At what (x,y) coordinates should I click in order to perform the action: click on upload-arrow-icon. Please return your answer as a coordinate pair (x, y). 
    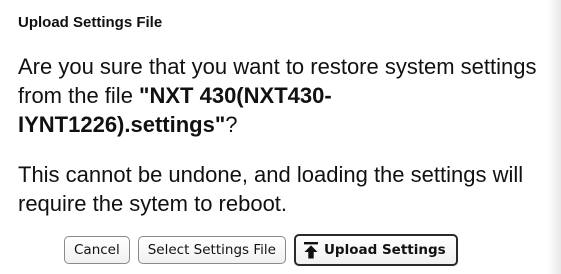
    Looking at the image, I should click on (310, 249).